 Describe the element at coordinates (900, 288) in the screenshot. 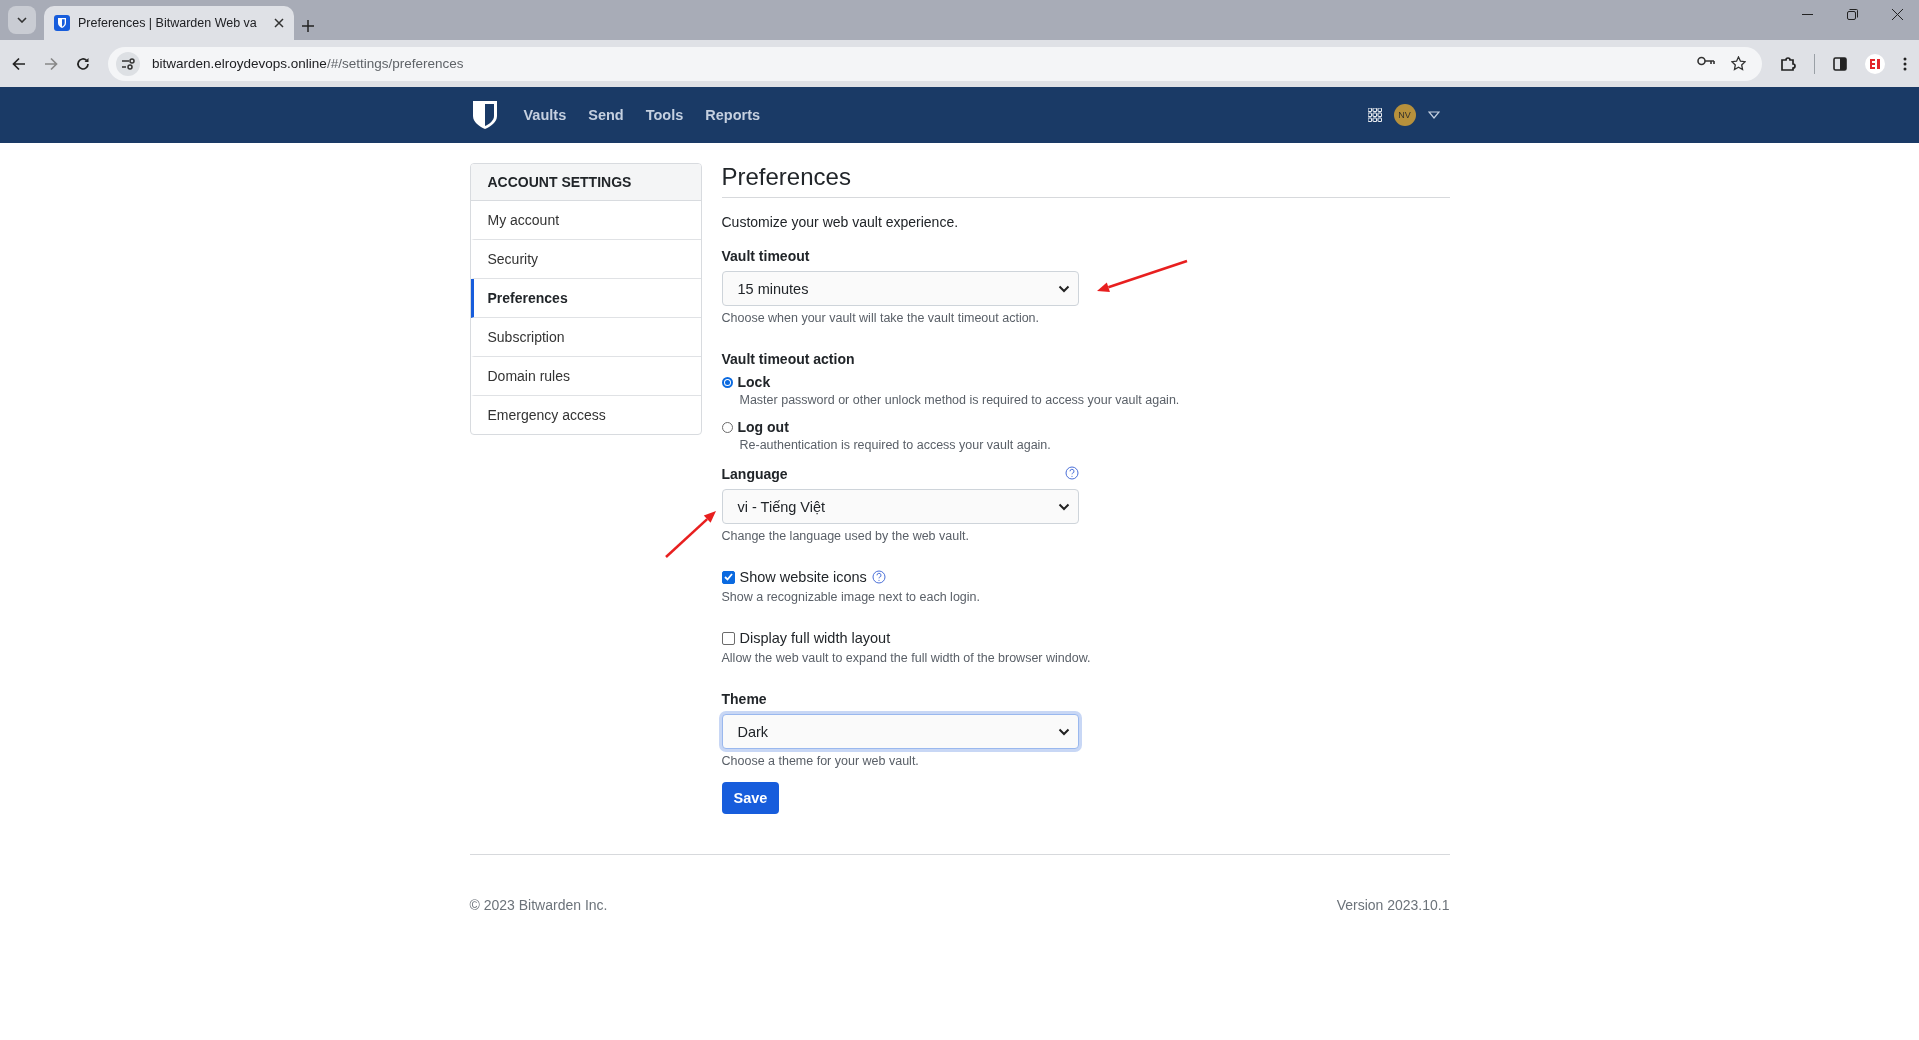

I see `dropdown: 15 minutes` at that location.